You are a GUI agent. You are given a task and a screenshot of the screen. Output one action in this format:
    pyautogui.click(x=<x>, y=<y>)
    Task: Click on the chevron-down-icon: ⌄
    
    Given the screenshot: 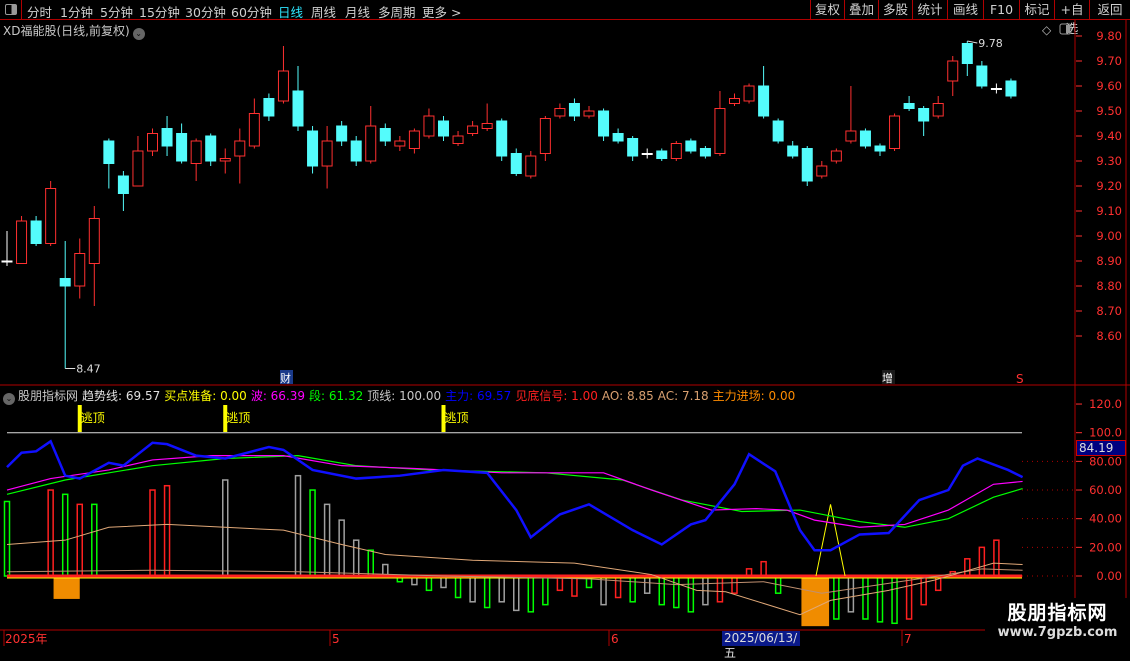 What is the action you would take?
    pyautogui.click(x=9, y=399)
    